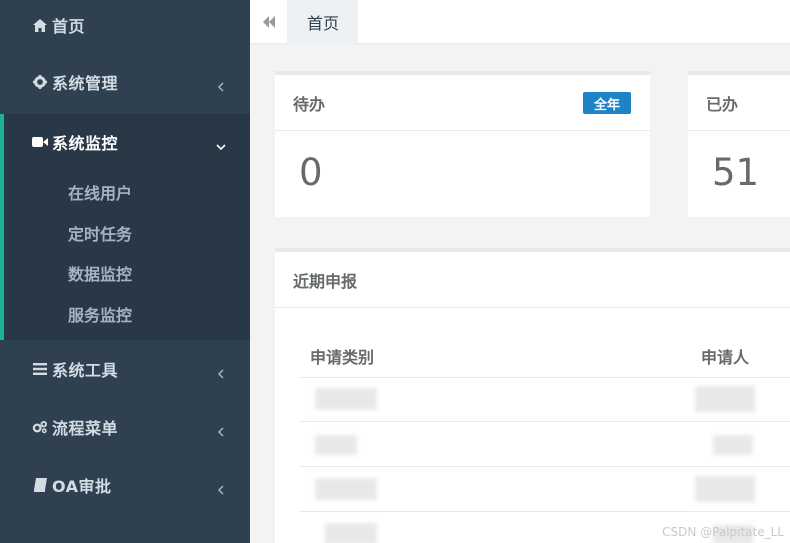 The width and height of the screenshot is (790, 543). I want to click on year-badge: 全年, so click(606, 103).